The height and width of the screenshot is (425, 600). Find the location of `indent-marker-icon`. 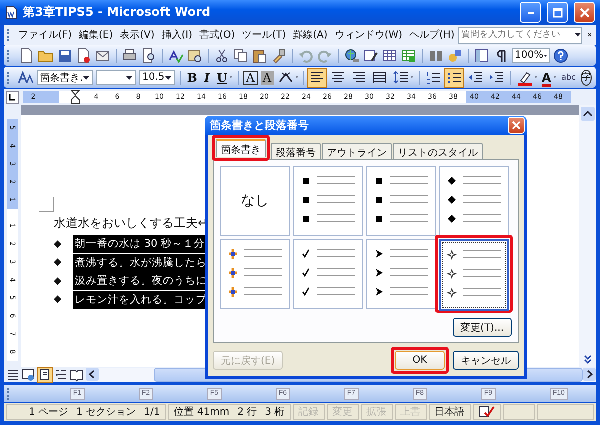

indent-marker-icon is located at coordinates (75, 97).